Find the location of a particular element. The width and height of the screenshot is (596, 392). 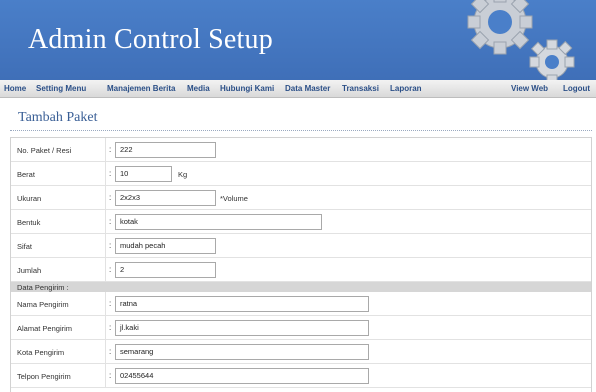

bentuk-label: Bentuk is located at coordinates (29, 222).